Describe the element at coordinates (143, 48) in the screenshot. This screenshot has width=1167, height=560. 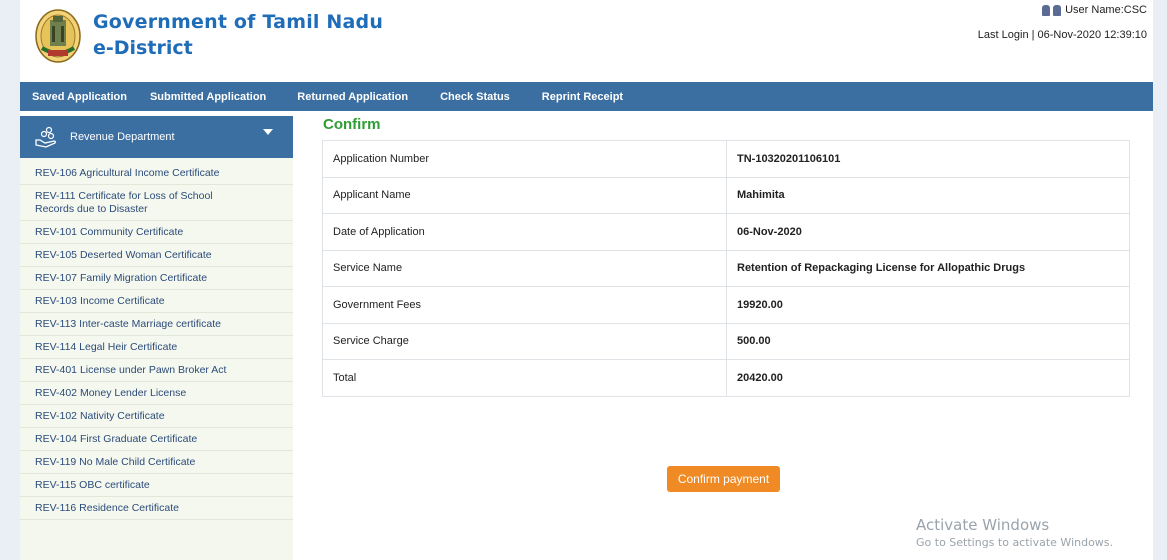
I see `brand-subtitle: e-District` at that location.